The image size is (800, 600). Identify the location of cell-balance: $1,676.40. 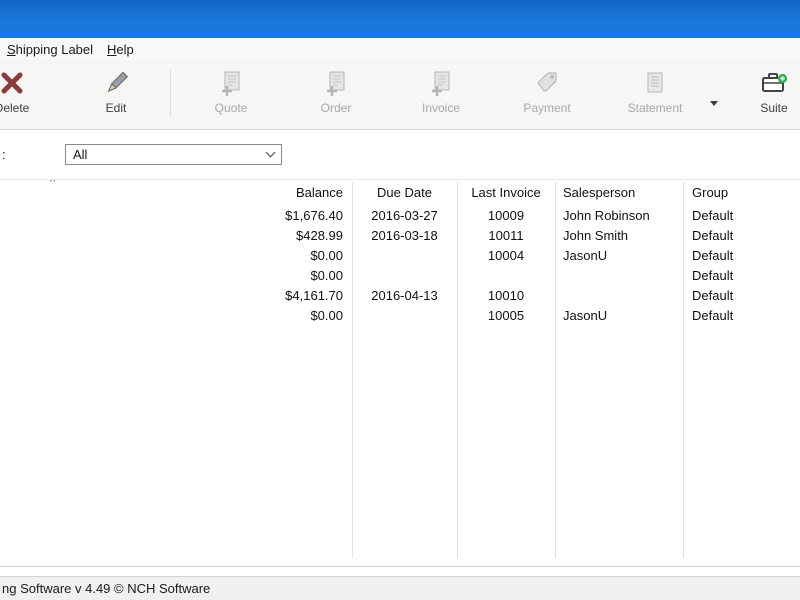
(314, 215).